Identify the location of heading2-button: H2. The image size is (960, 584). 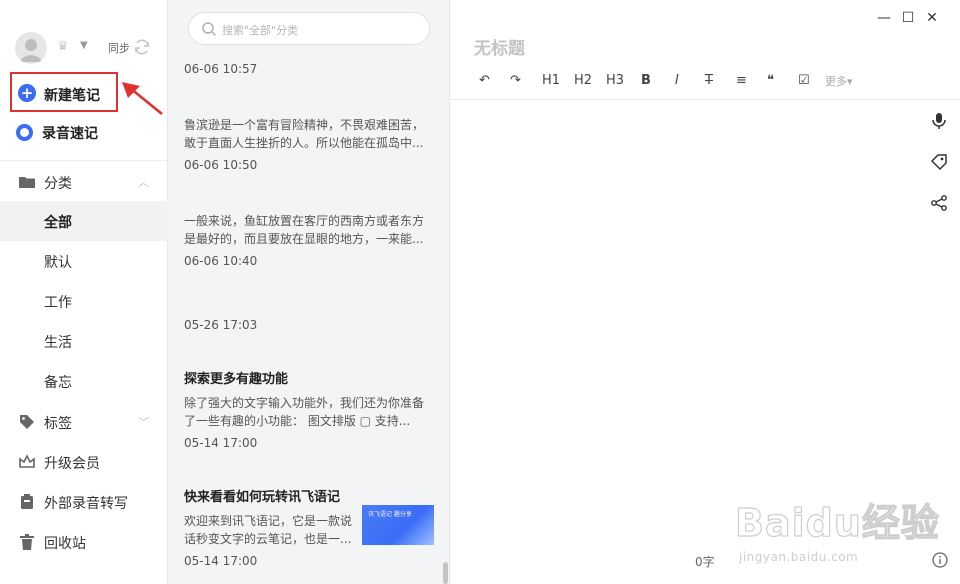
(583, 81).